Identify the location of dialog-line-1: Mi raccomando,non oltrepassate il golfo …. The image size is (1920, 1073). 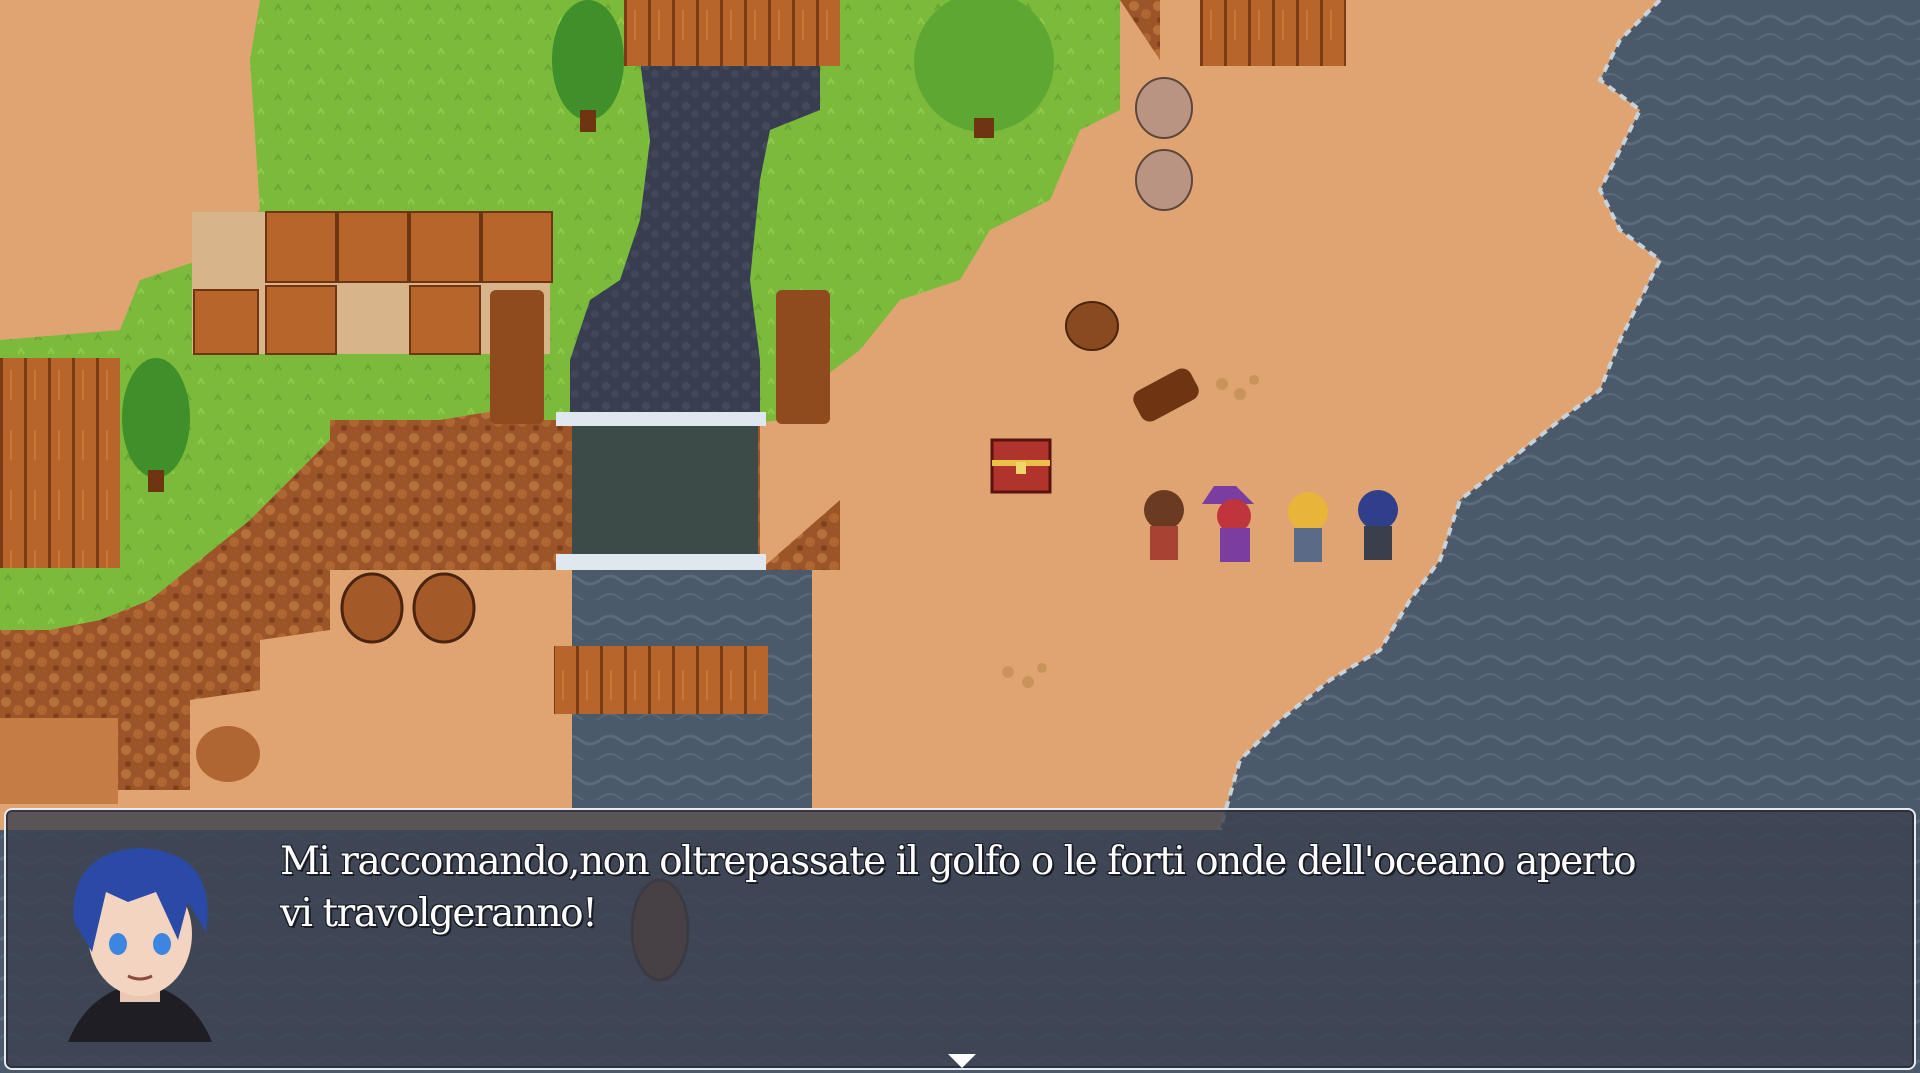
(958, 861).